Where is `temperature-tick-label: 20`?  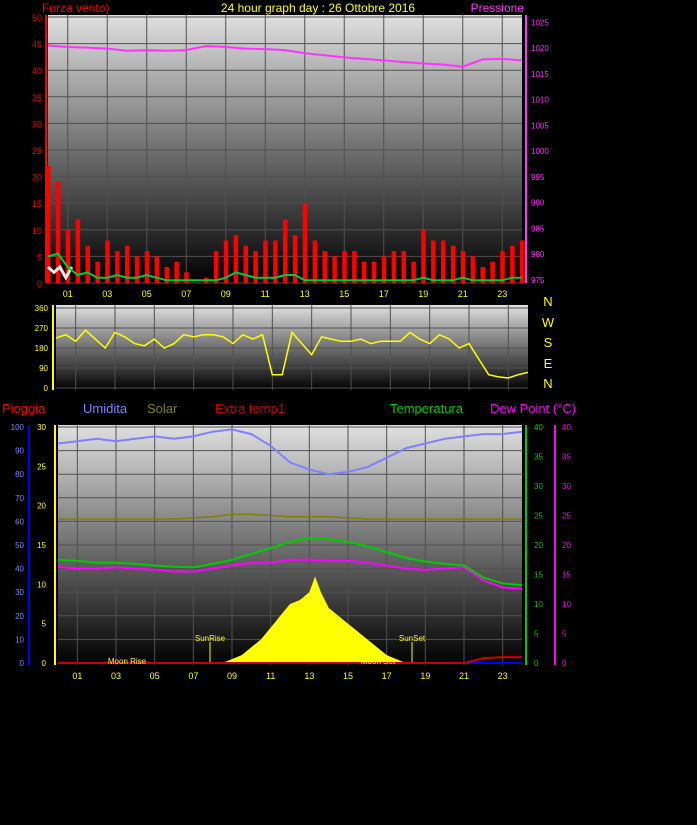
temperature-tick-label: 20 is located at coordinates (538, 545).